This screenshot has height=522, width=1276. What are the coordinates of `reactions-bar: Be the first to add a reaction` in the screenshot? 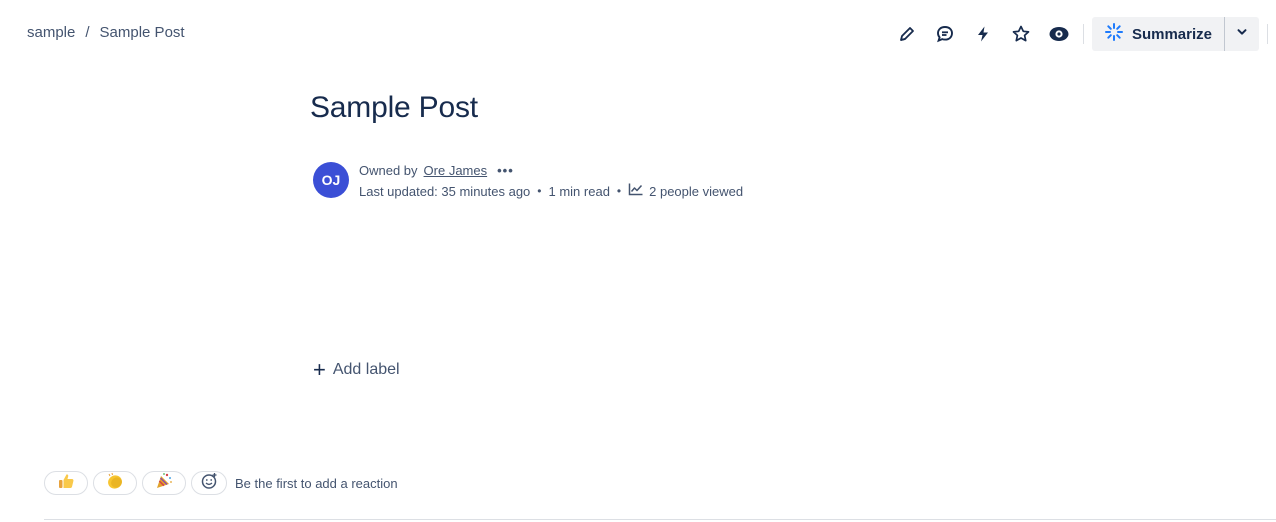 It's located at (221, 483).